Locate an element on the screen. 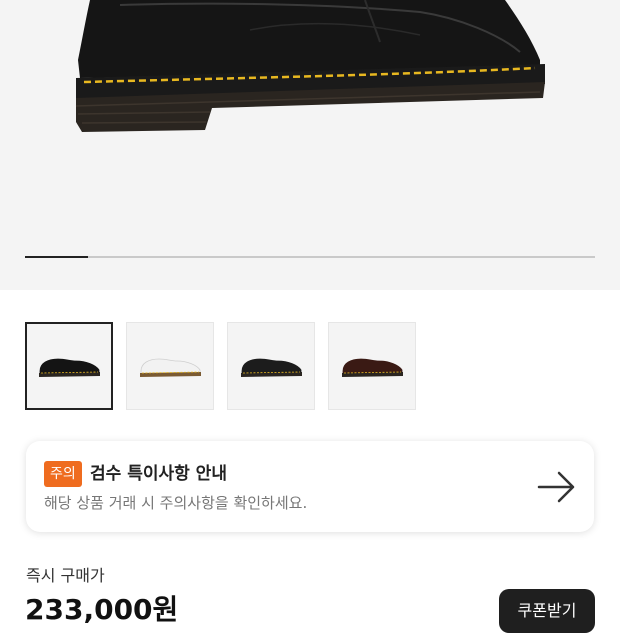 Image resolution: width=620 pixels, height=633 pixels. price-value: 233,000원 is located at coordinates (102, 609).